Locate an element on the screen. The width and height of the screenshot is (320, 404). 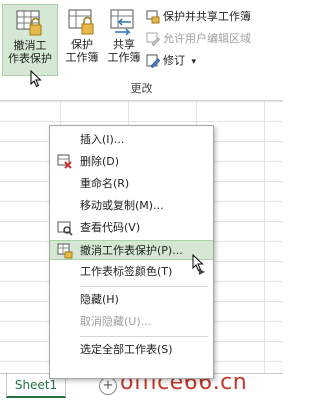
menu-item-label: 隐藏(H) is located at coordinates (99, 299).